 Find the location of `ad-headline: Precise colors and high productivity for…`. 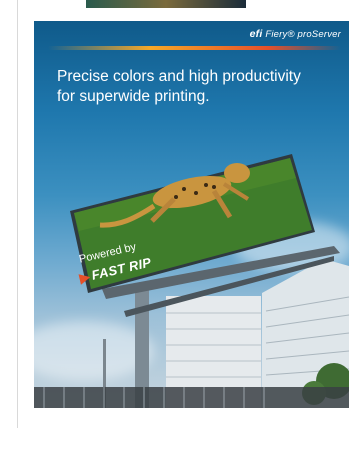

ad-headline: Precise colors and high productivity for… is located at coordinates (197, 87).